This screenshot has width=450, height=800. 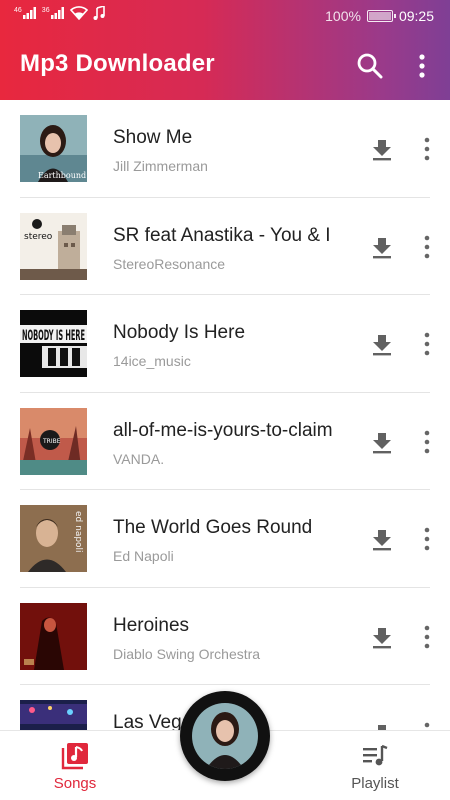 What do you see at coordinates (169, 263) in the screenshot?
I see `song-artist: StereoResonance` at bounding box center [169, 263].